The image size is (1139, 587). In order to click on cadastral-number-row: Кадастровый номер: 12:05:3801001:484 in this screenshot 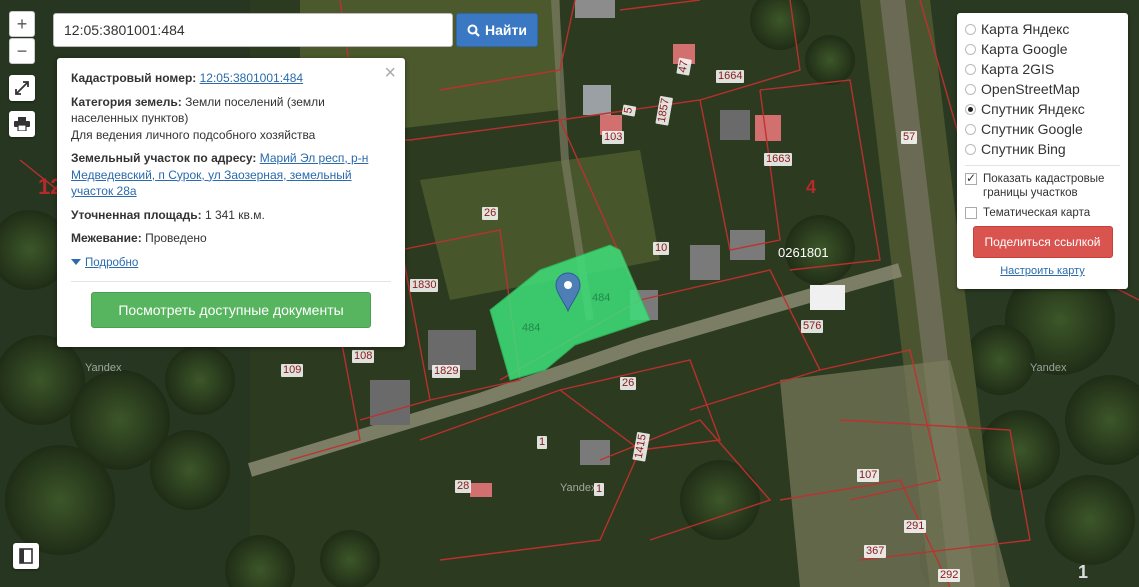, I will do `click(231, 78)`.